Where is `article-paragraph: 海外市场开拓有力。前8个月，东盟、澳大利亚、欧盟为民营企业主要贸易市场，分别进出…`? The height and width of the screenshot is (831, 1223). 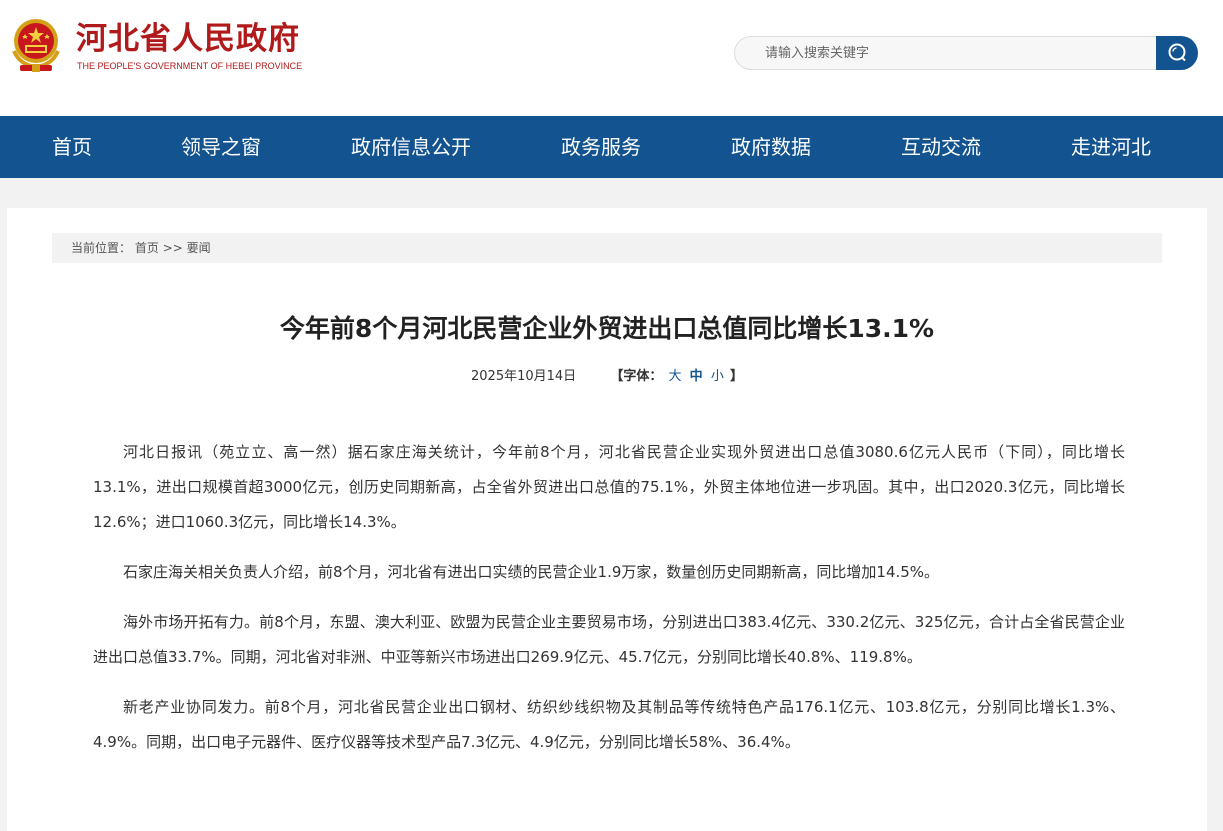 article-paragraph: 海外市场开拓有力。前8个月，东盟、澳大利亚、欧盟为民营企业主要贸易市场，分别进出… is located at coordinates (609, 639).